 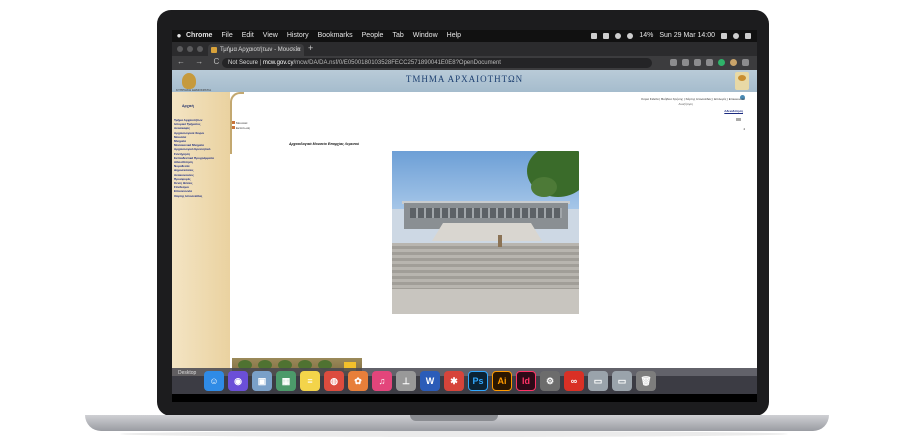 What do you see at coordinates (736, 36) in the screenshot?
I see `search-icon` at bounding box center [736, 36].